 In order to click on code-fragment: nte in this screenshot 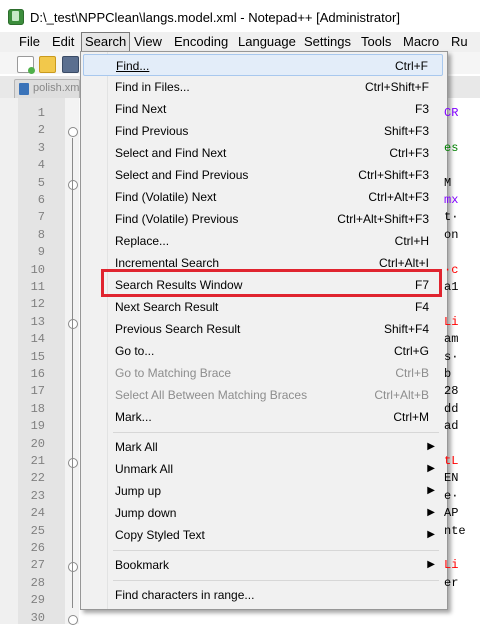, I will do `click(455, 530)`.